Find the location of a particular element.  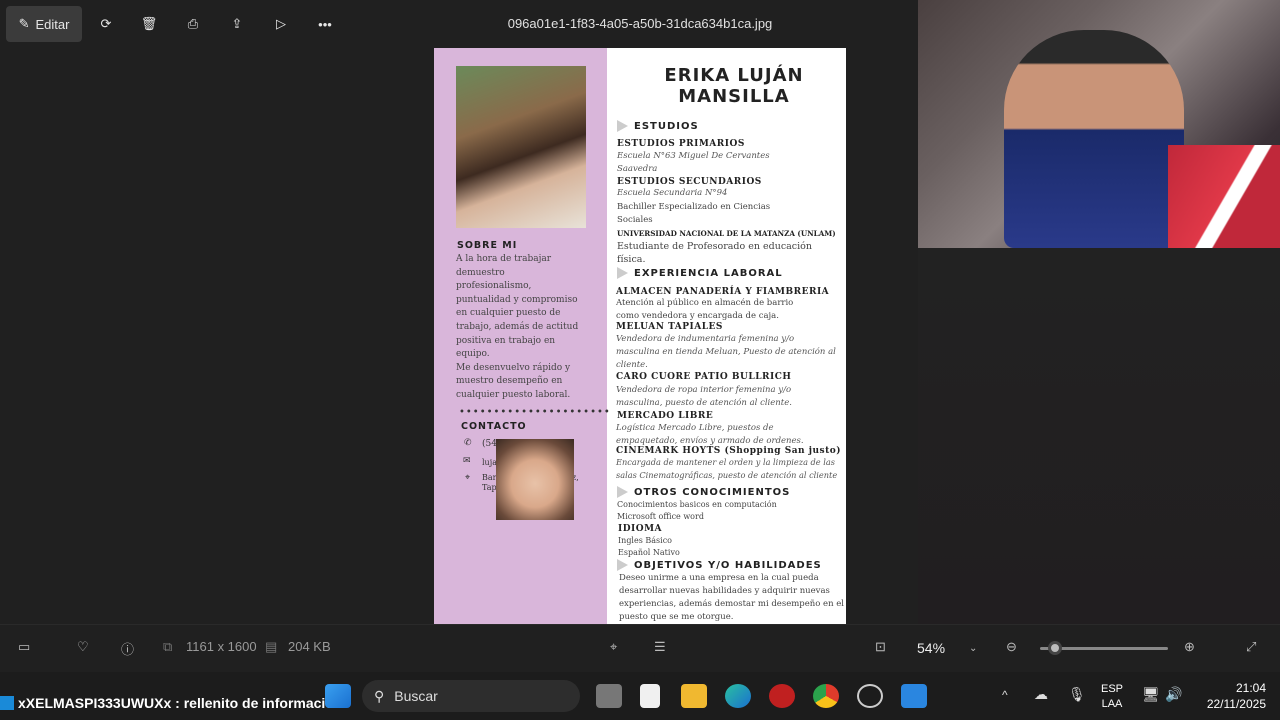

share-icon: ⇪ is located at coordinates (237, 23).